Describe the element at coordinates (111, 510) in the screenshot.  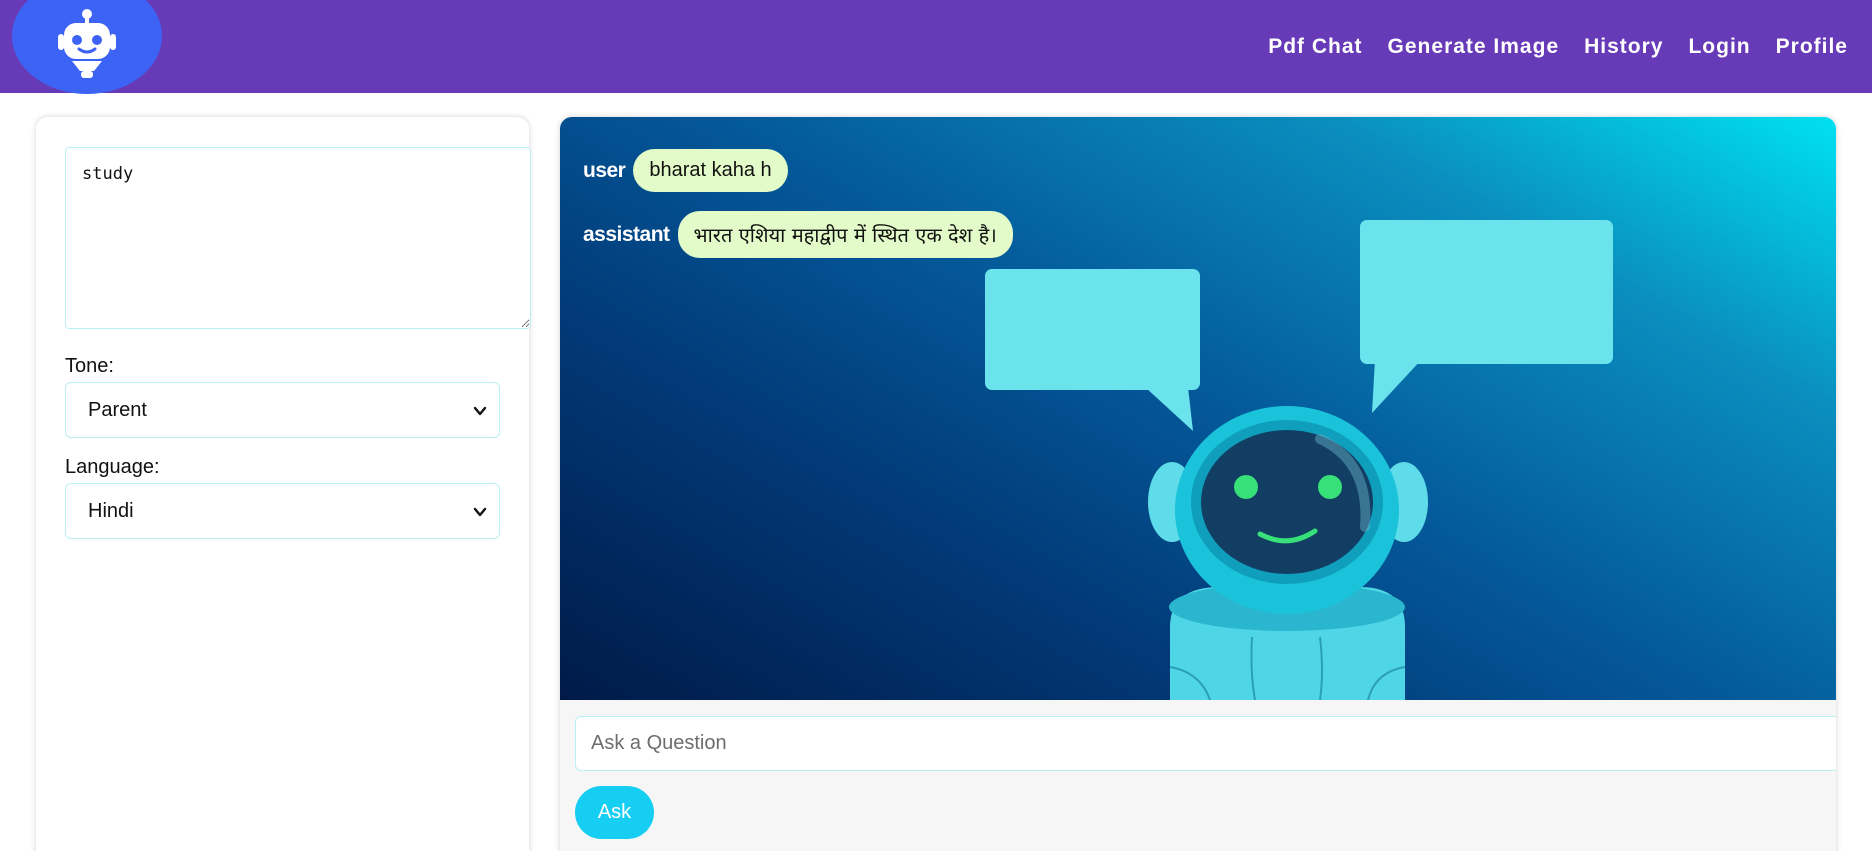
I see `language-select-value: Hindi` at that location.